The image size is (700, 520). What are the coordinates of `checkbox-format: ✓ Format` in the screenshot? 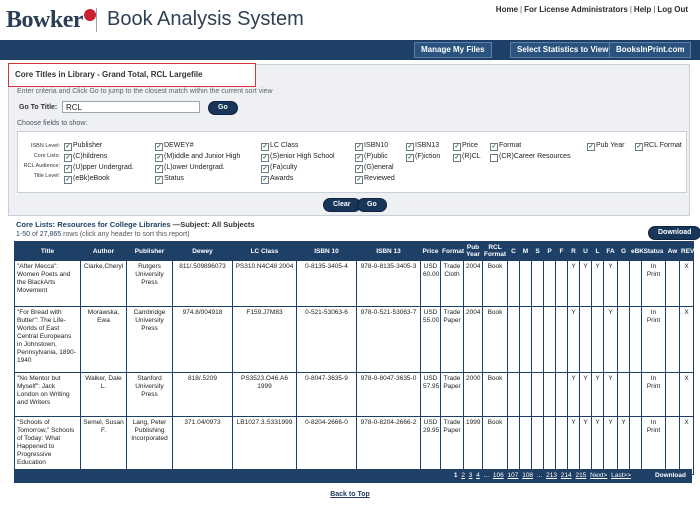 It's located at (505, 146).